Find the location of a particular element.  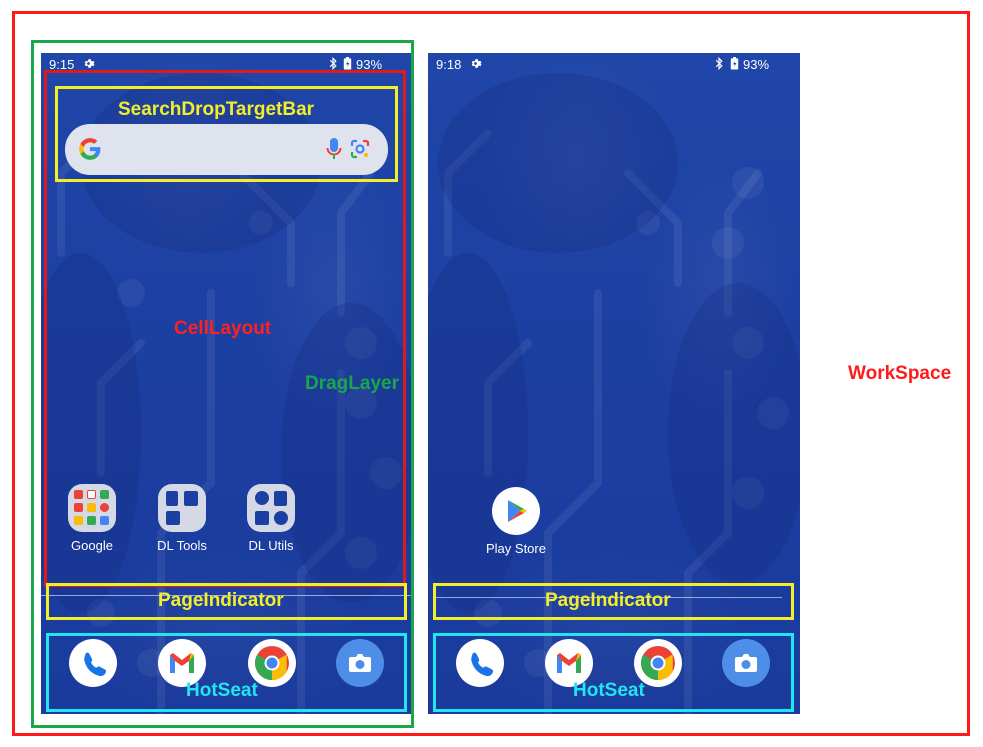

cell-layout-label: CellLayout is located at coordinates (223, 328).